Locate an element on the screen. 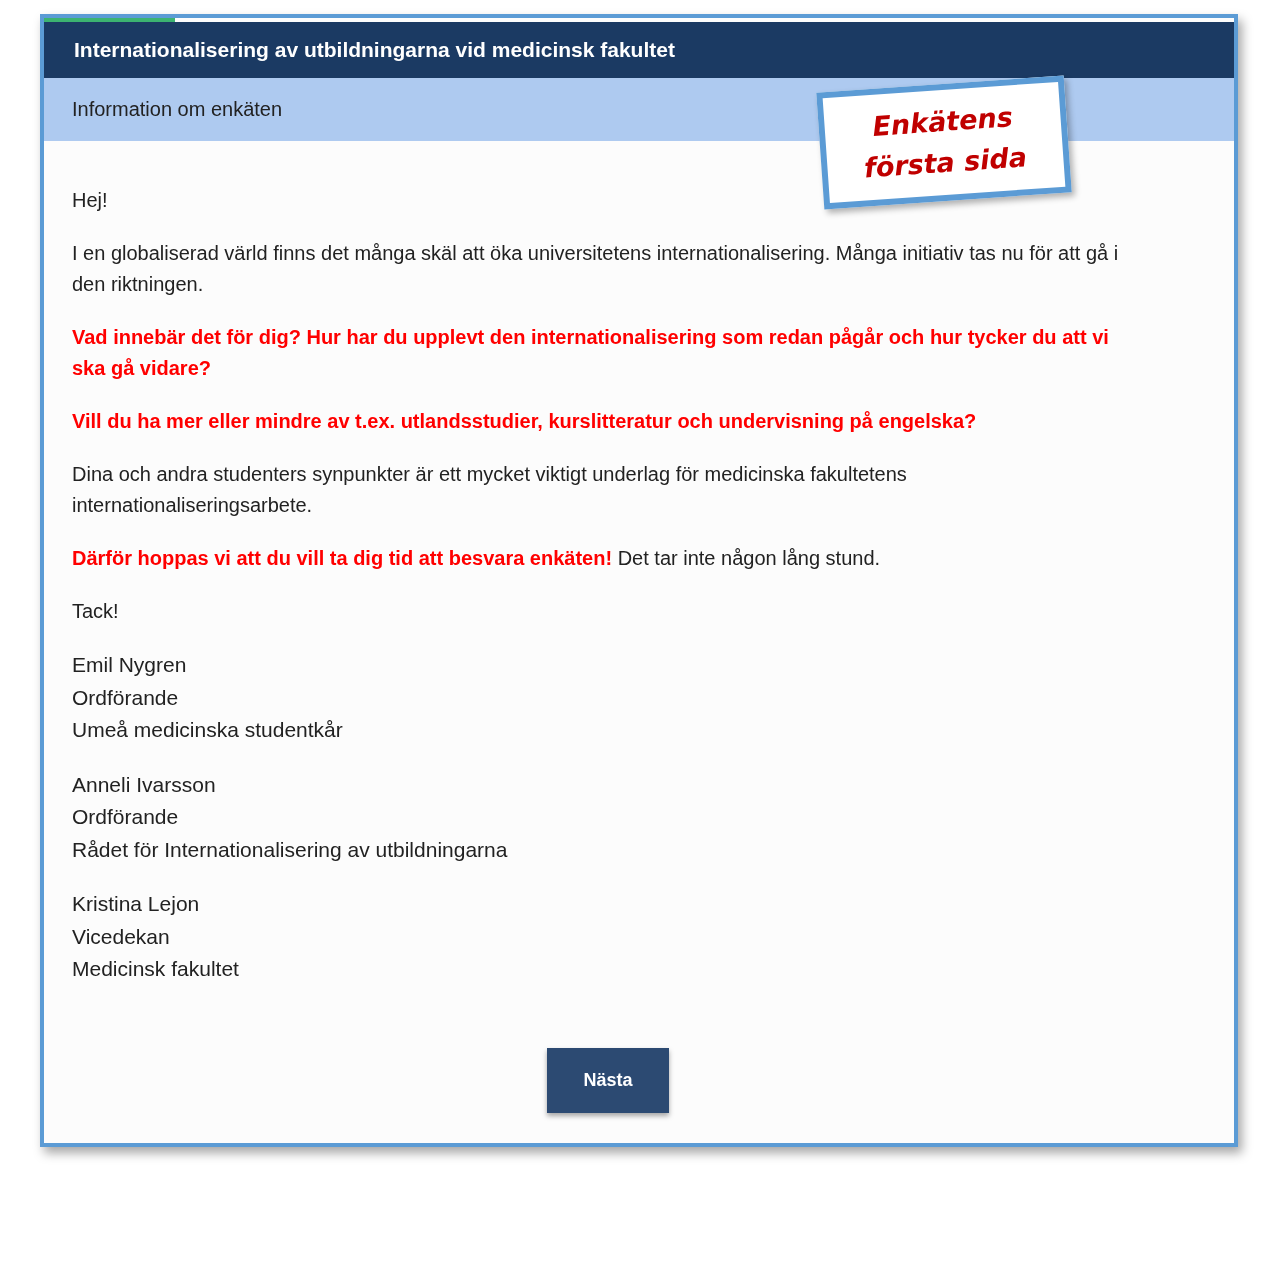  question-text: Vill du ha mer eller mindre av t.ex. utlandsstudier, kurslitteratur och undervisning på engelska? is located at coordinates (524, 421).